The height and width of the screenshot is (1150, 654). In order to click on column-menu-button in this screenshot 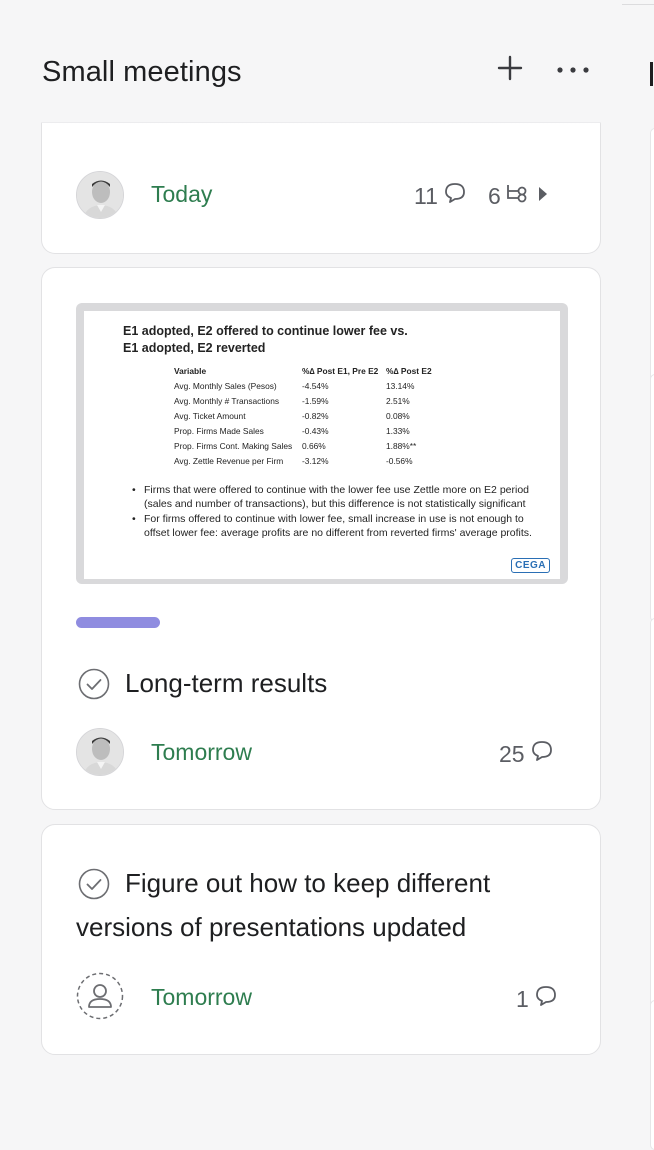, I will do `click(573, 70)`.